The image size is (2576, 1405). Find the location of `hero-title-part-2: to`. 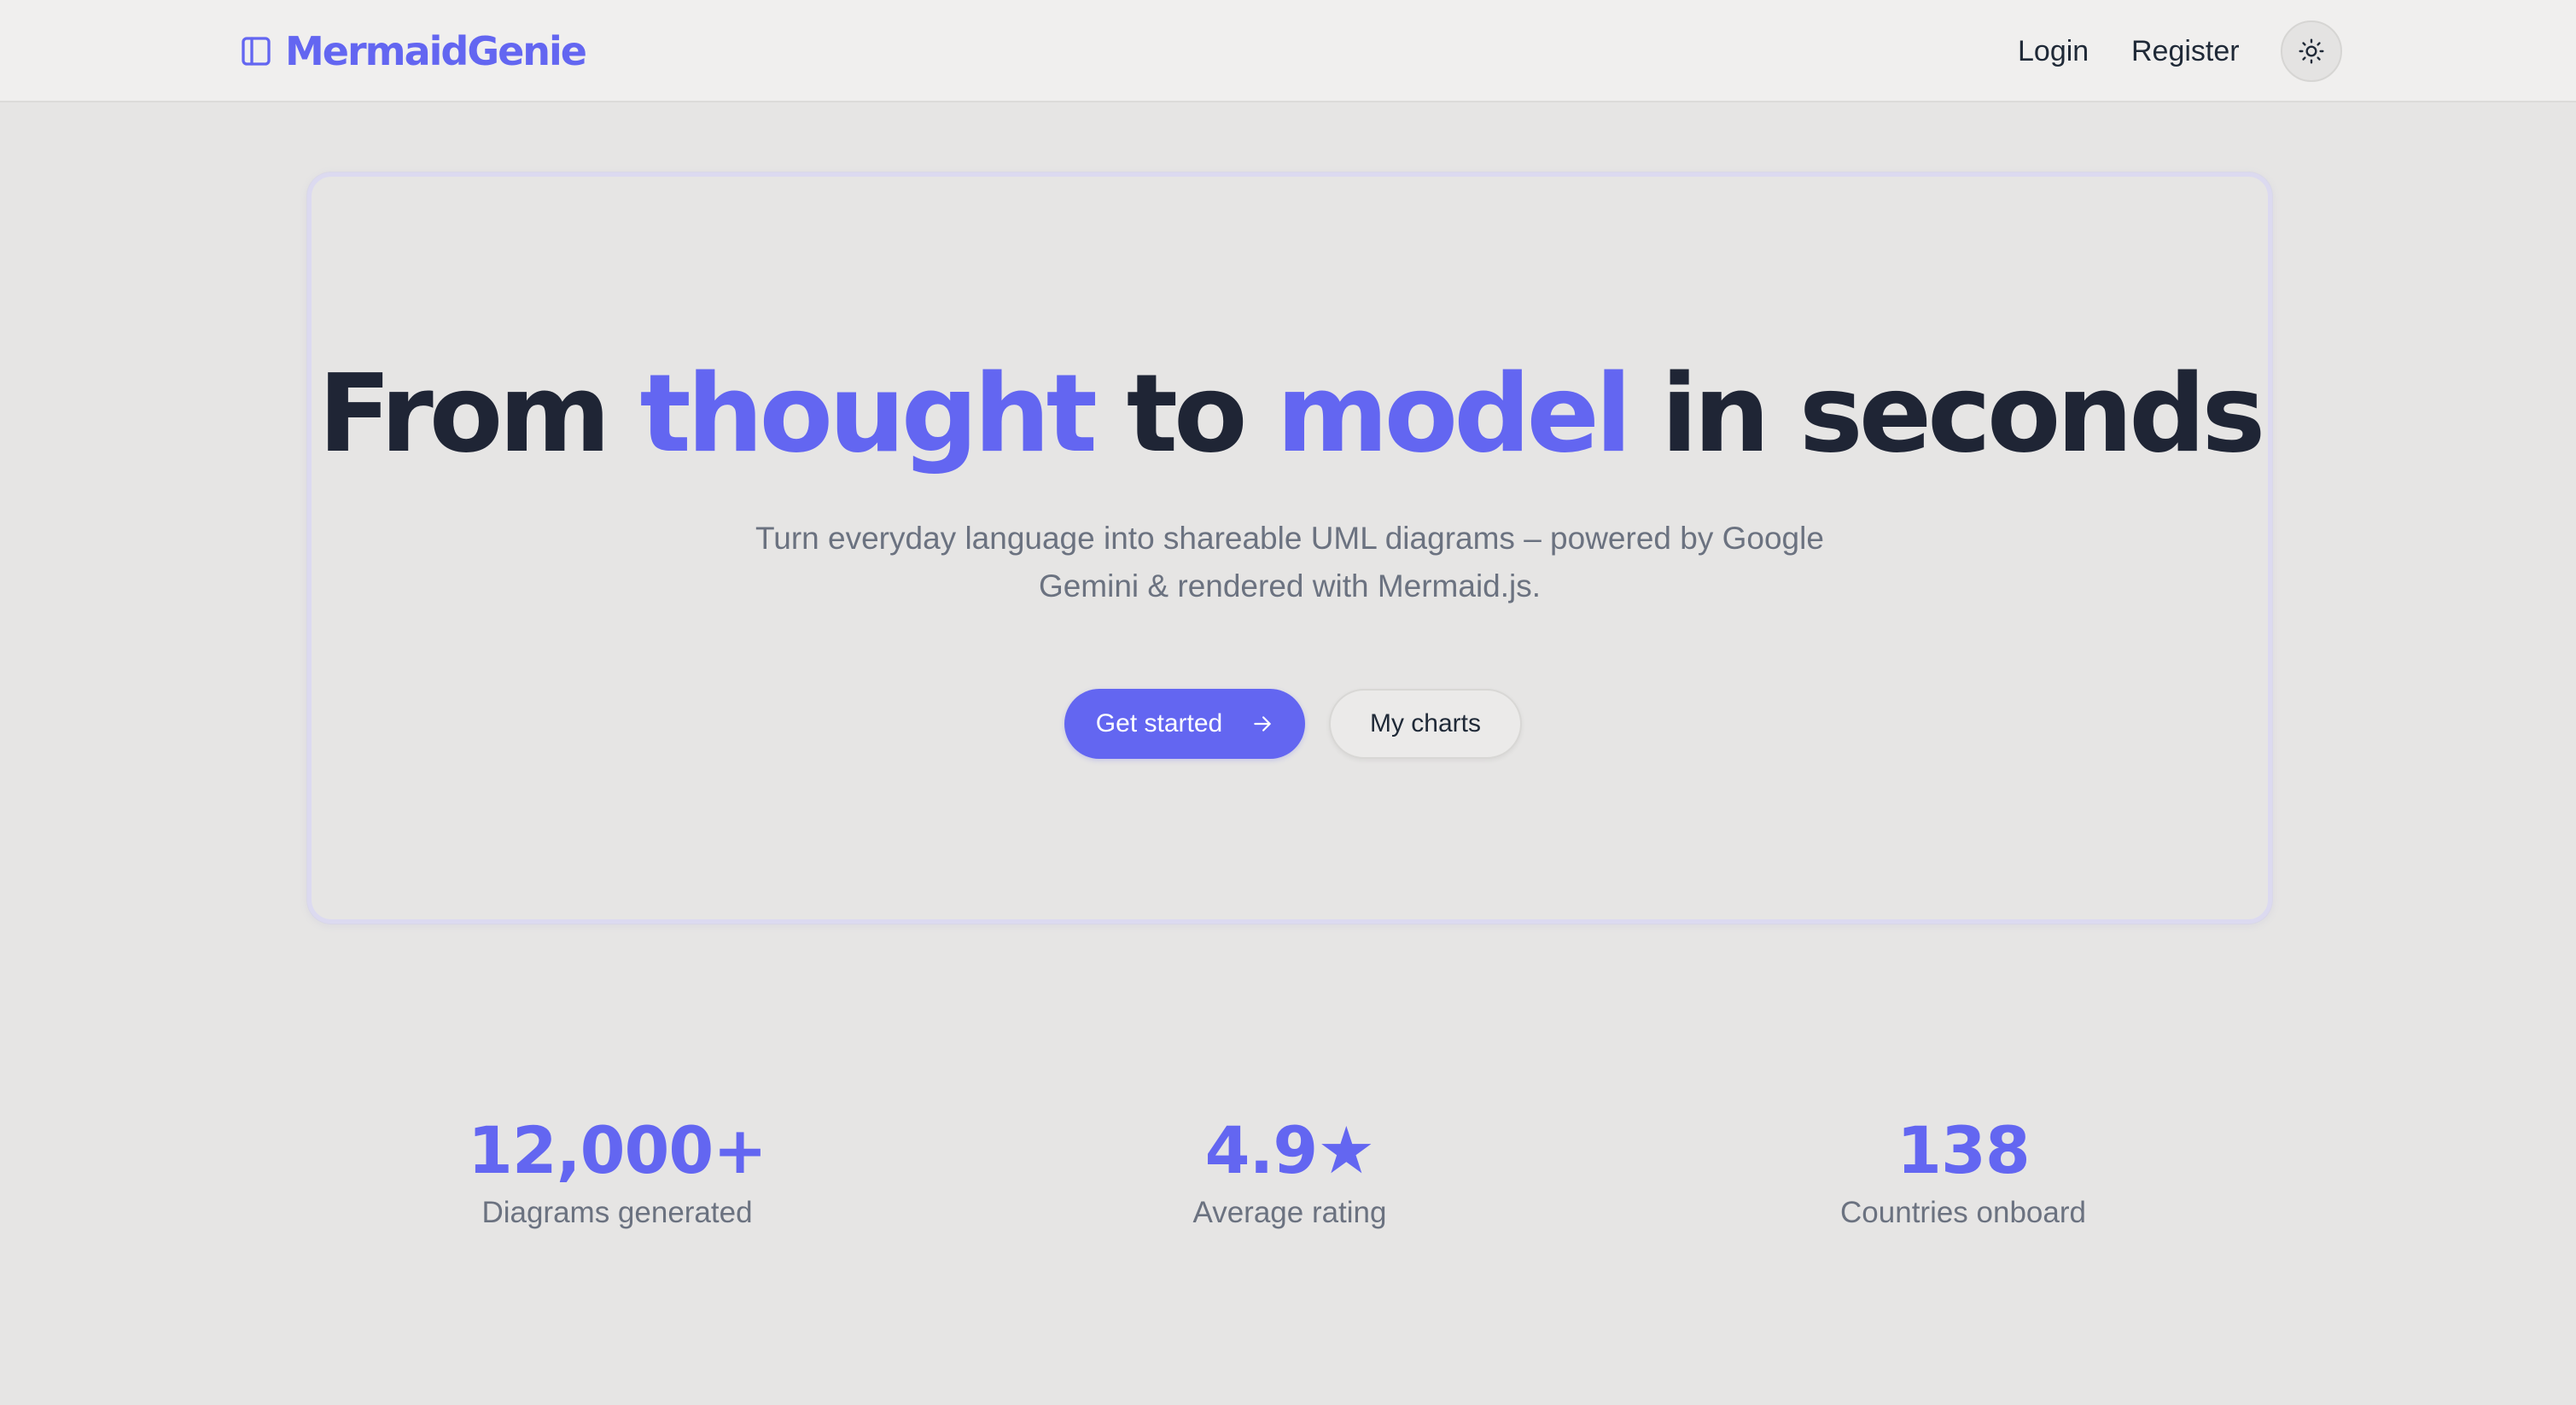

hero-title-part-2: to is located at coordinates (1185, 413).